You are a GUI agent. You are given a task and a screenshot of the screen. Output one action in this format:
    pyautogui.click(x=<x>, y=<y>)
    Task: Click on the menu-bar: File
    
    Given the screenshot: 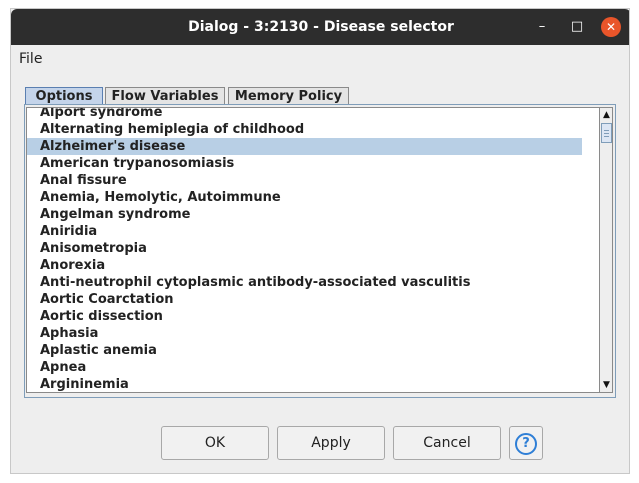 What is the action you would take?
    pyautogui.click(x=320, y=59)
    